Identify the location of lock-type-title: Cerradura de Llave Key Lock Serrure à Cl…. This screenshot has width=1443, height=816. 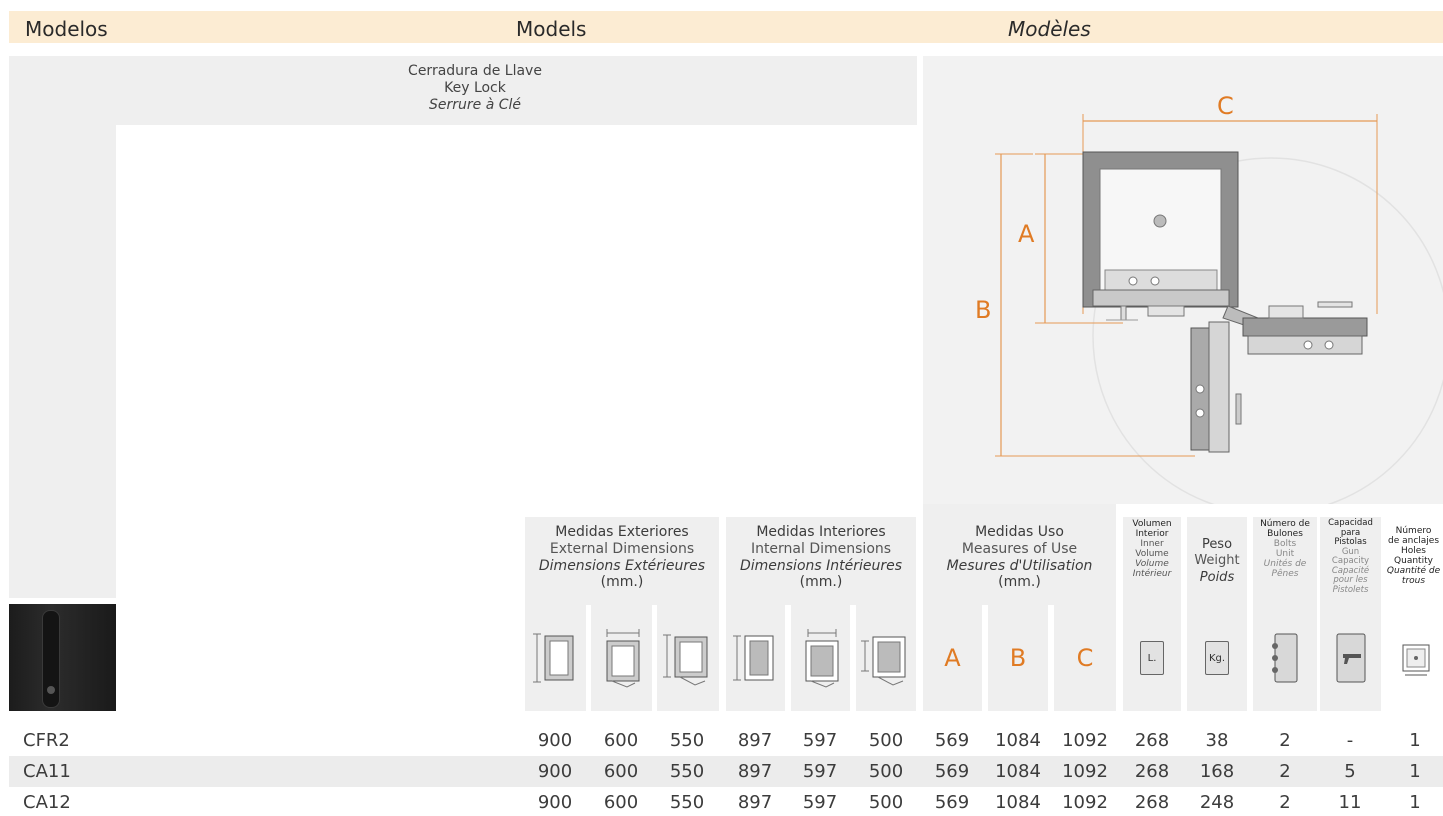
(475, 88).